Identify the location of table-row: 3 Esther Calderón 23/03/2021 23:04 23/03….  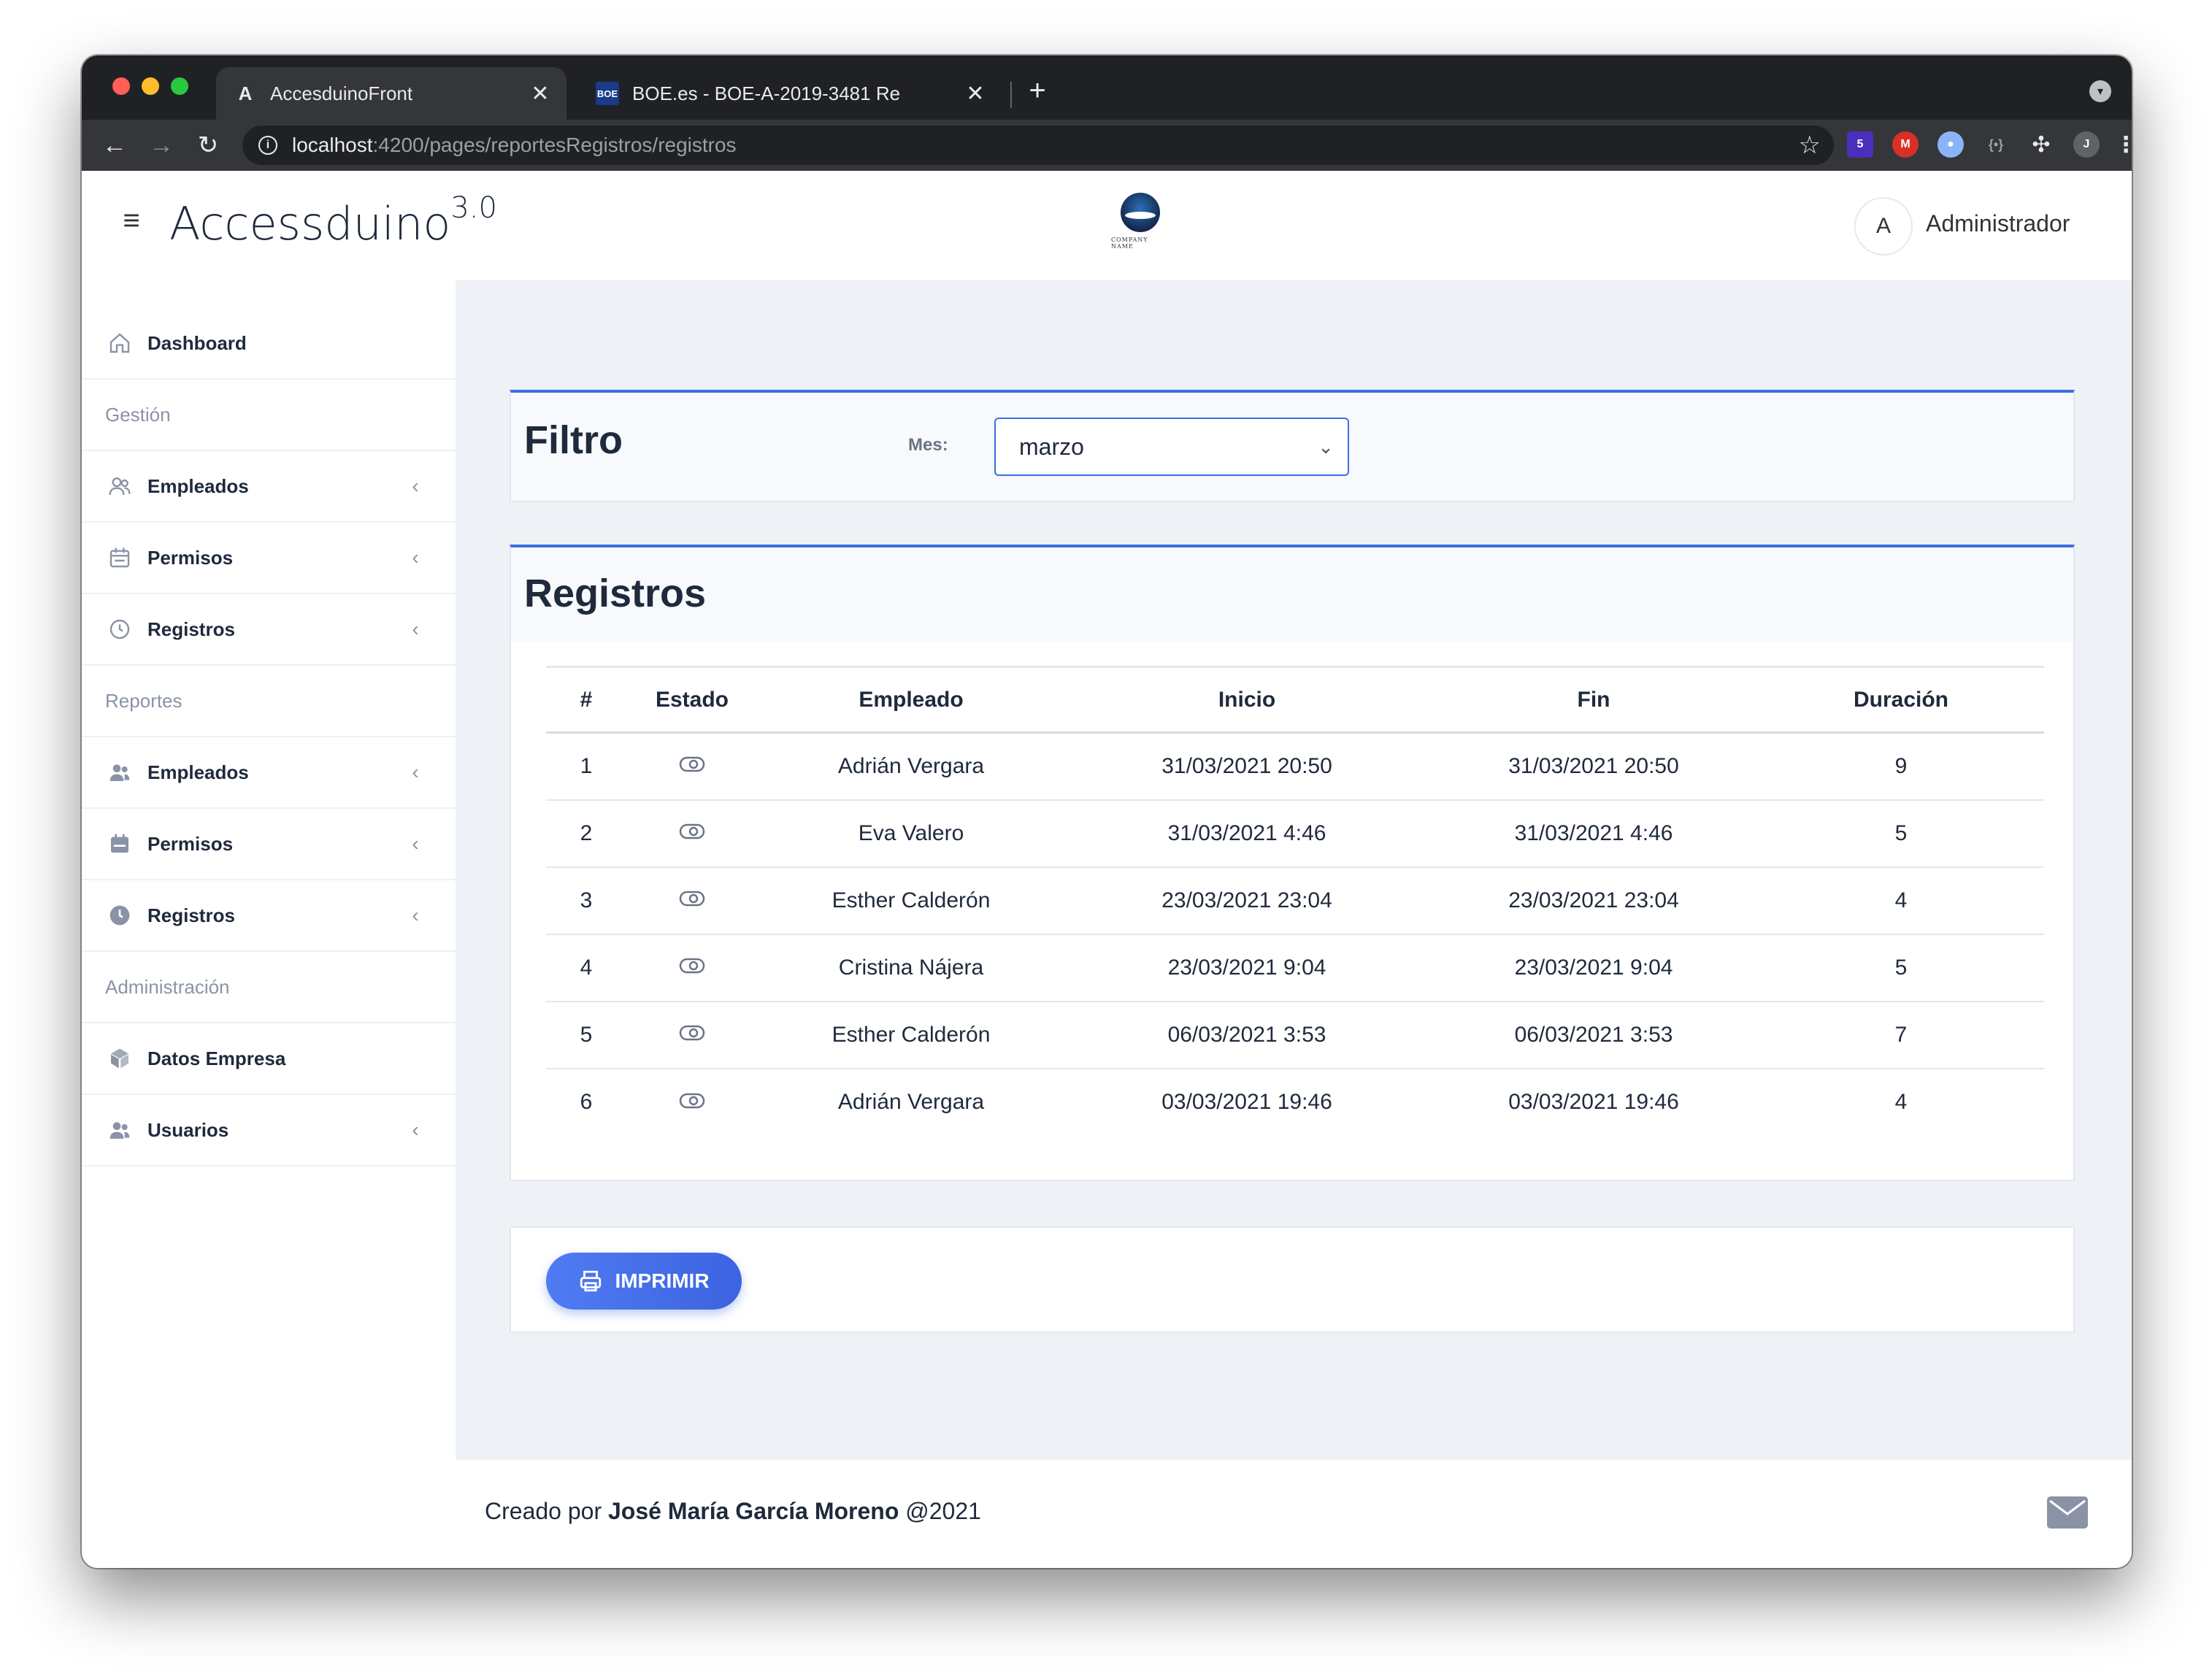
(1295, 900).